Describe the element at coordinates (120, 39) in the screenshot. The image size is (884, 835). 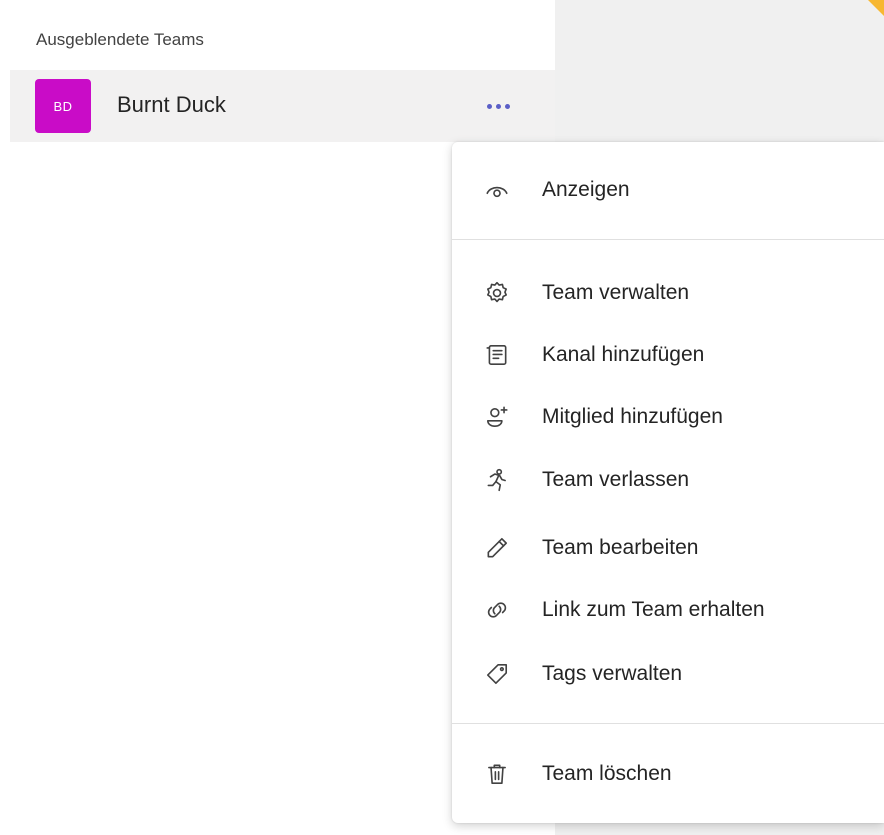
I see `section-title: Ausgeblendete Teams` at that location.